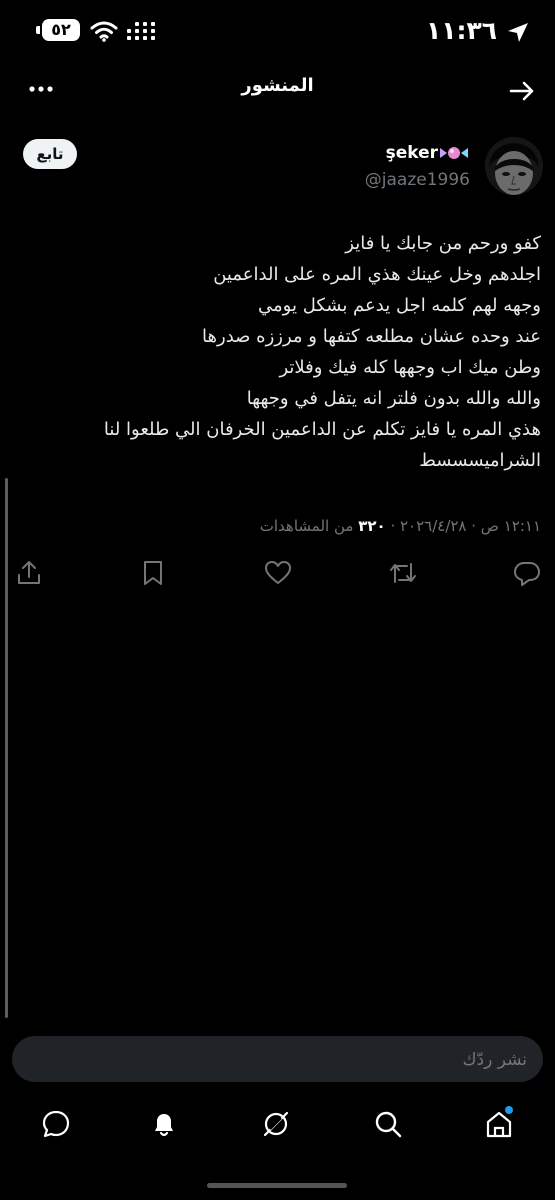 Image resolution: width=555 pixels, height=1200 pixels. What do you see at coordinates (388, 1124) in the screenshot?
I see `search-icon` at bounding box center [388, 1124].